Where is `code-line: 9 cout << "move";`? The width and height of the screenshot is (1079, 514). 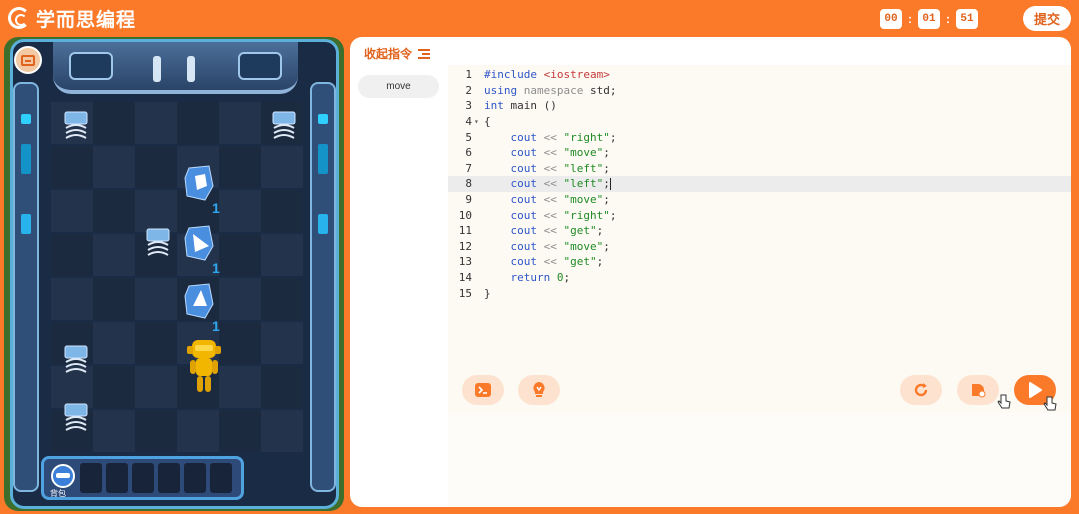
code-line: 9 cout << "move"; is located at coordinates (759, 200).